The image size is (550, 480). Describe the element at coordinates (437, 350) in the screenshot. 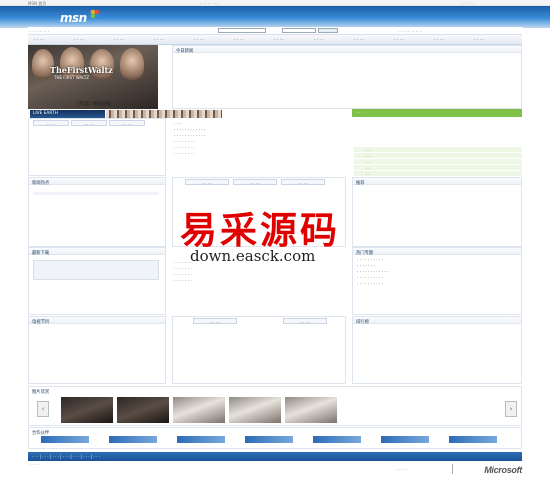

I see `ranking-panel: 排行榜` at that location.